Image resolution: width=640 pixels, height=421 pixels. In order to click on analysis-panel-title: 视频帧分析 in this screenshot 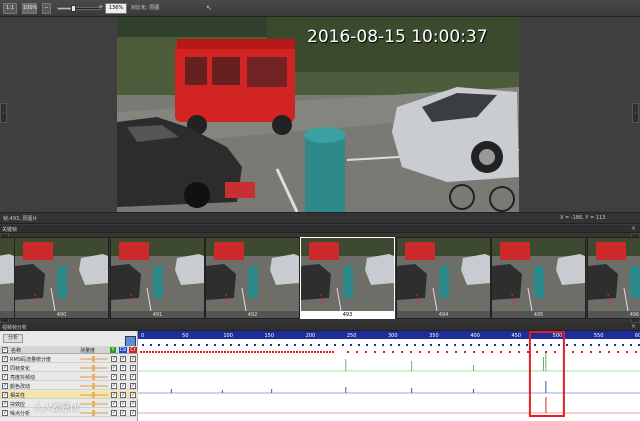, I will do `click(15, 328)`.